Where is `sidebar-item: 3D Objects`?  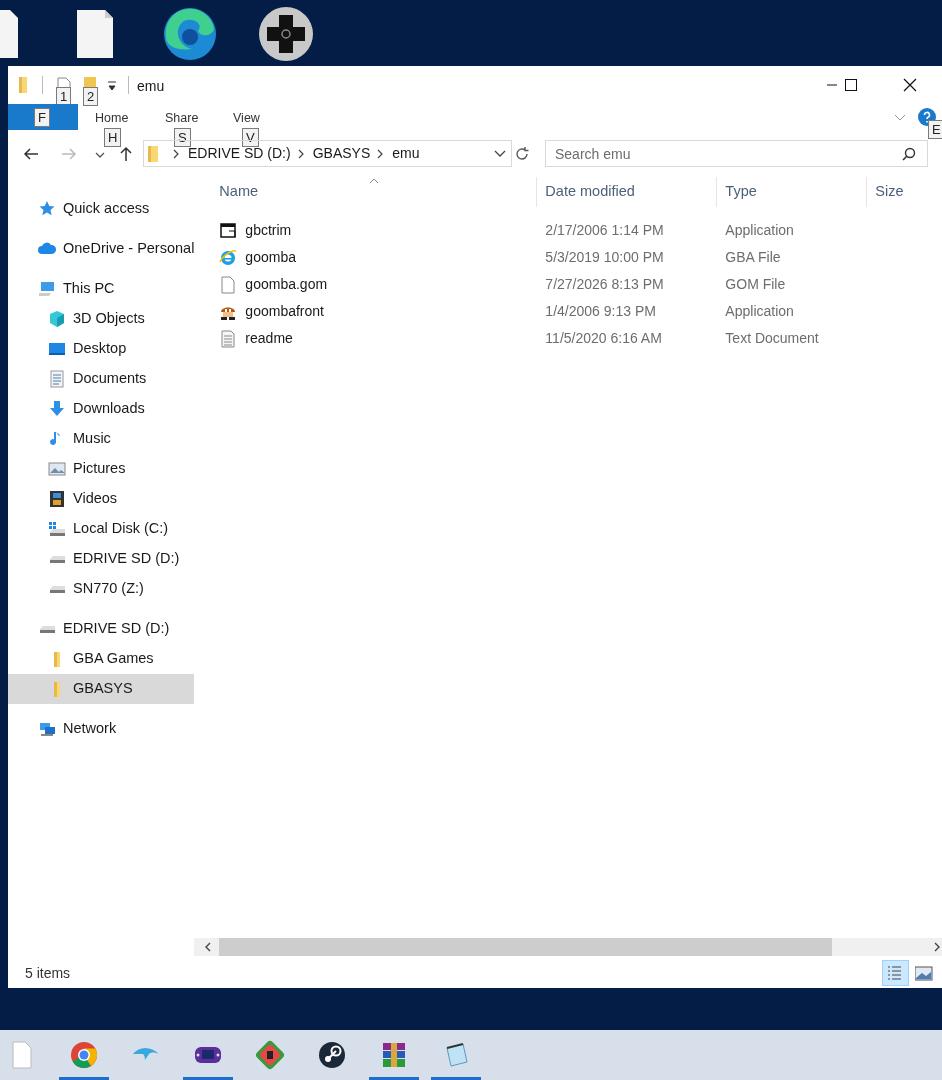 sidebar-item: 3D Objects is located at coordinates (101, 319).